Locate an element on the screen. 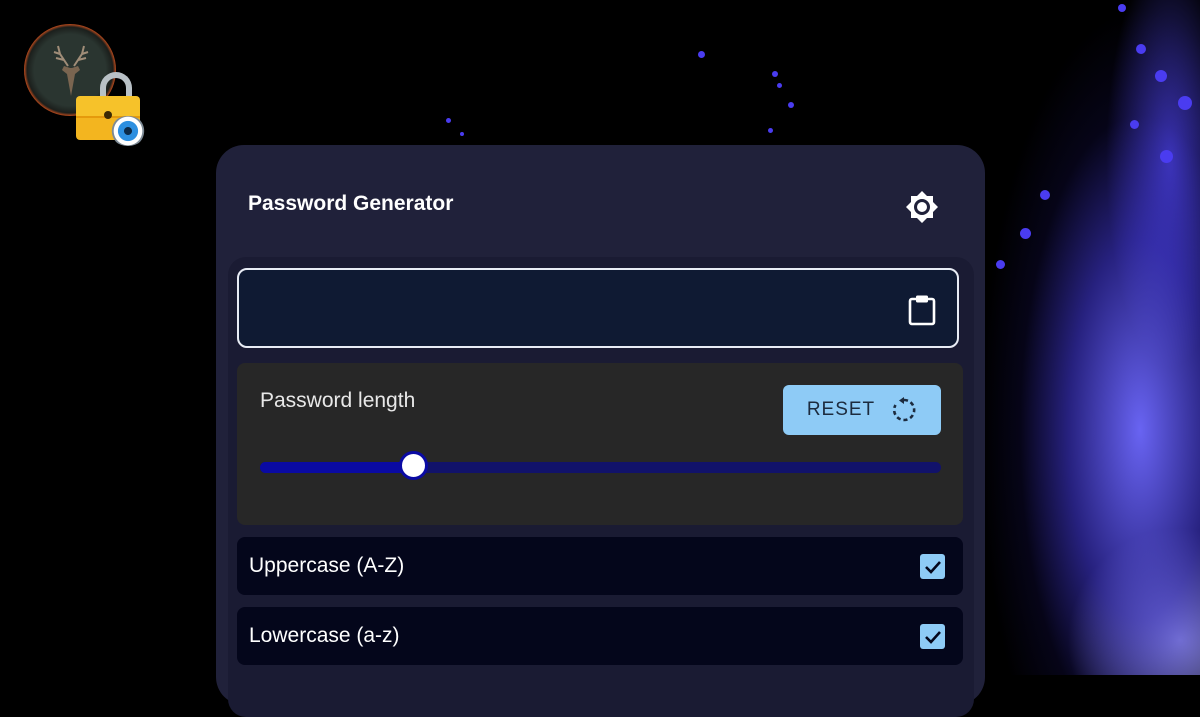 The image size is (1200, 717). eye-icon is located at coordinates (128, 131).